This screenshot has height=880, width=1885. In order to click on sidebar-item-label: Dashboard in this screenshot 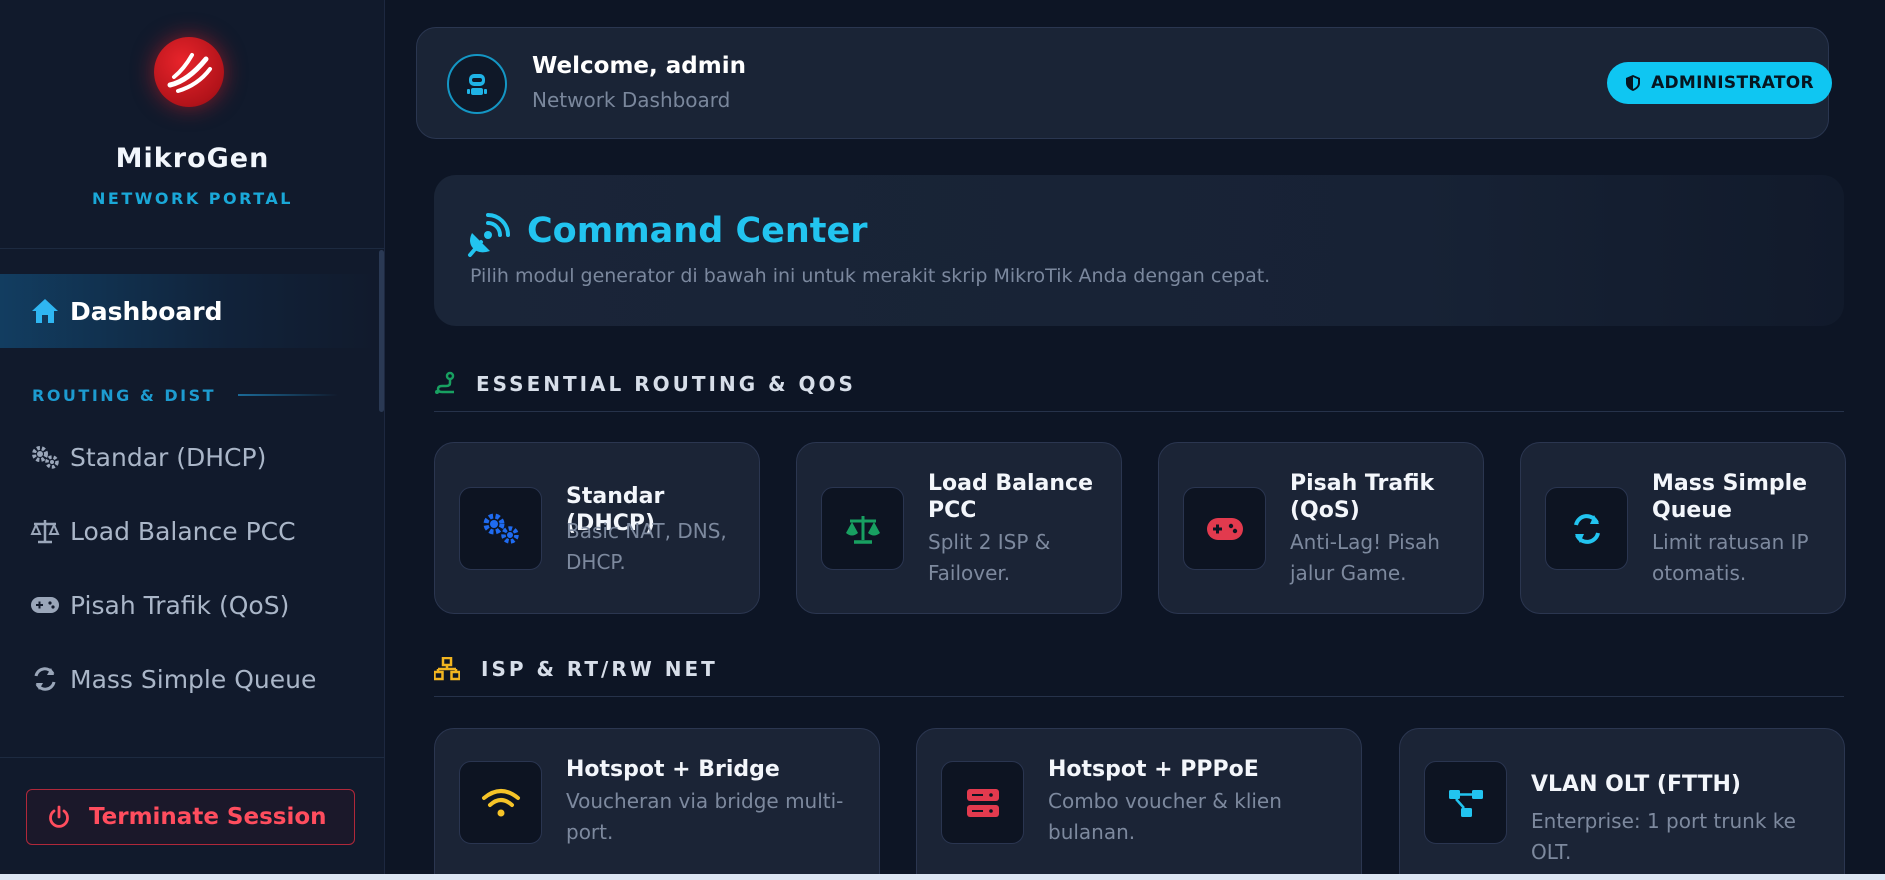, I will do `click(146, 311)`.